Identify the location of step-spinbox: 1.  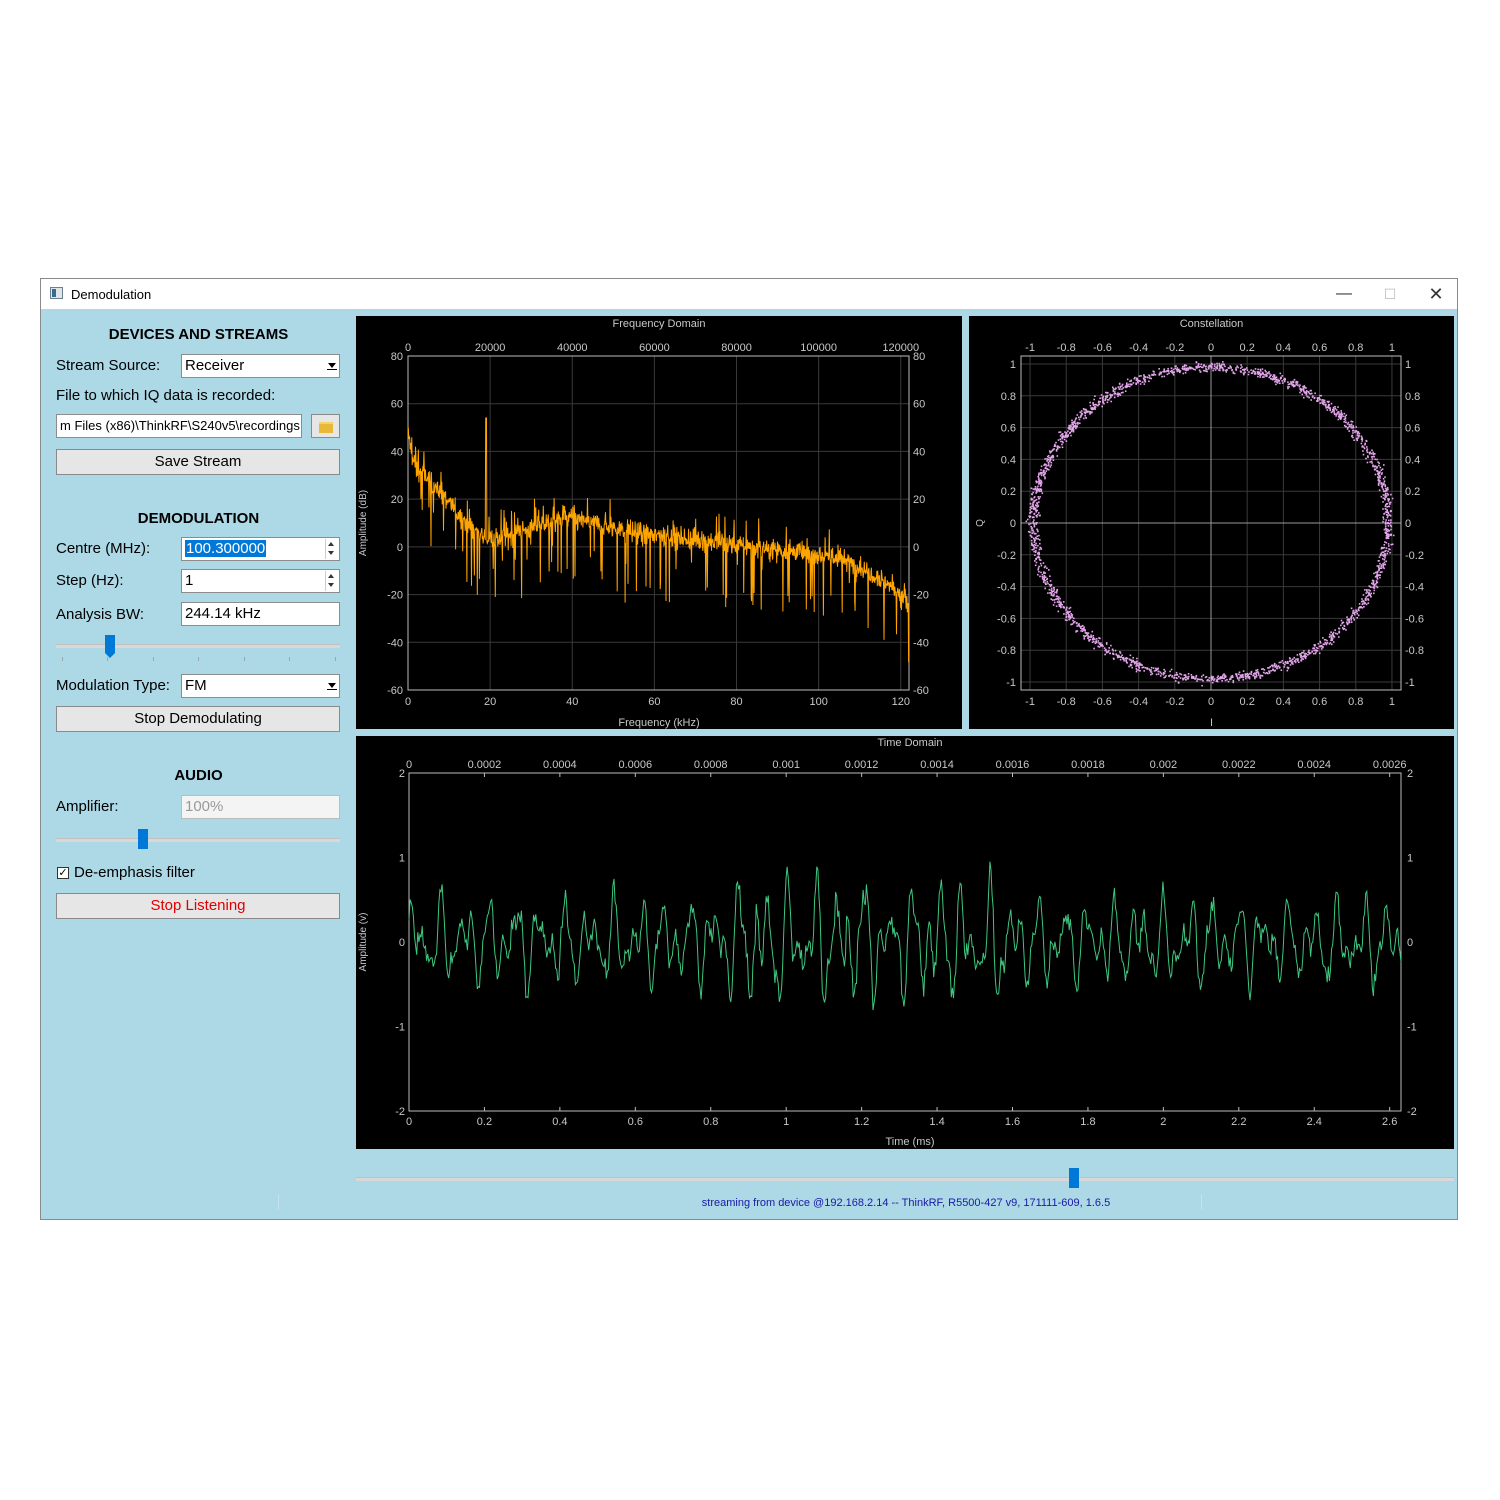
(260, 581).